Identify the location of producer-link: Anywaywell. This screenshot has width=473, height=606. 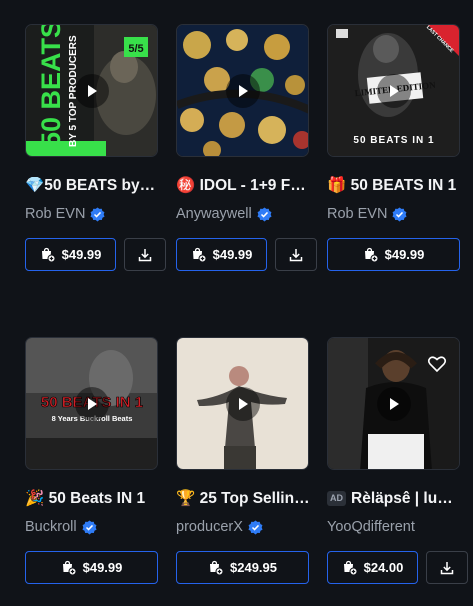
(243, 214).